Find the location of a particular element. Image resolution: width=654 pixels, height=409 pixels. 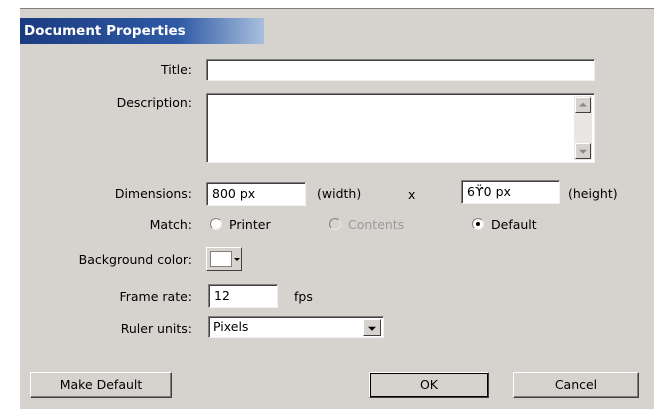

dialog-title: Document Properties is located at coordinates (142, 31).